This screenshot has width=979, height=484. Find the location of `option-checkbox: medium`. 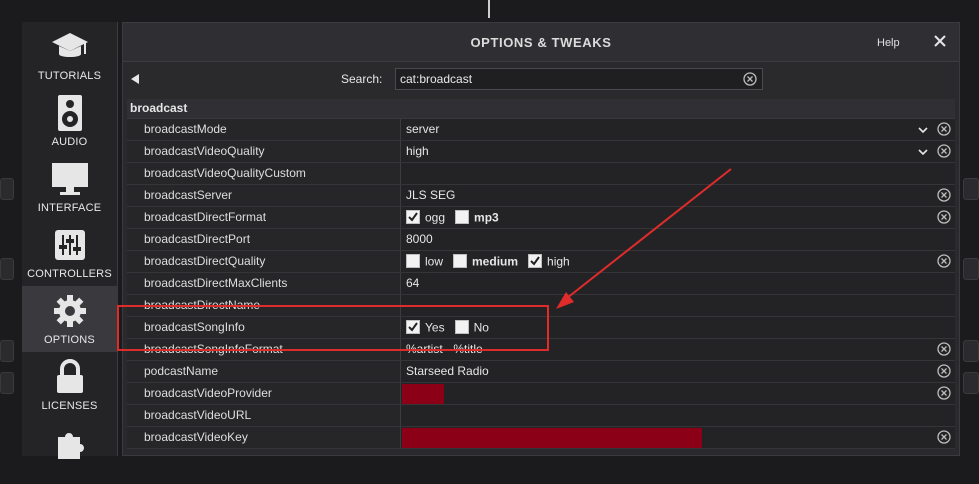

option-checkbox: medium is located at coordinates (485, 261).